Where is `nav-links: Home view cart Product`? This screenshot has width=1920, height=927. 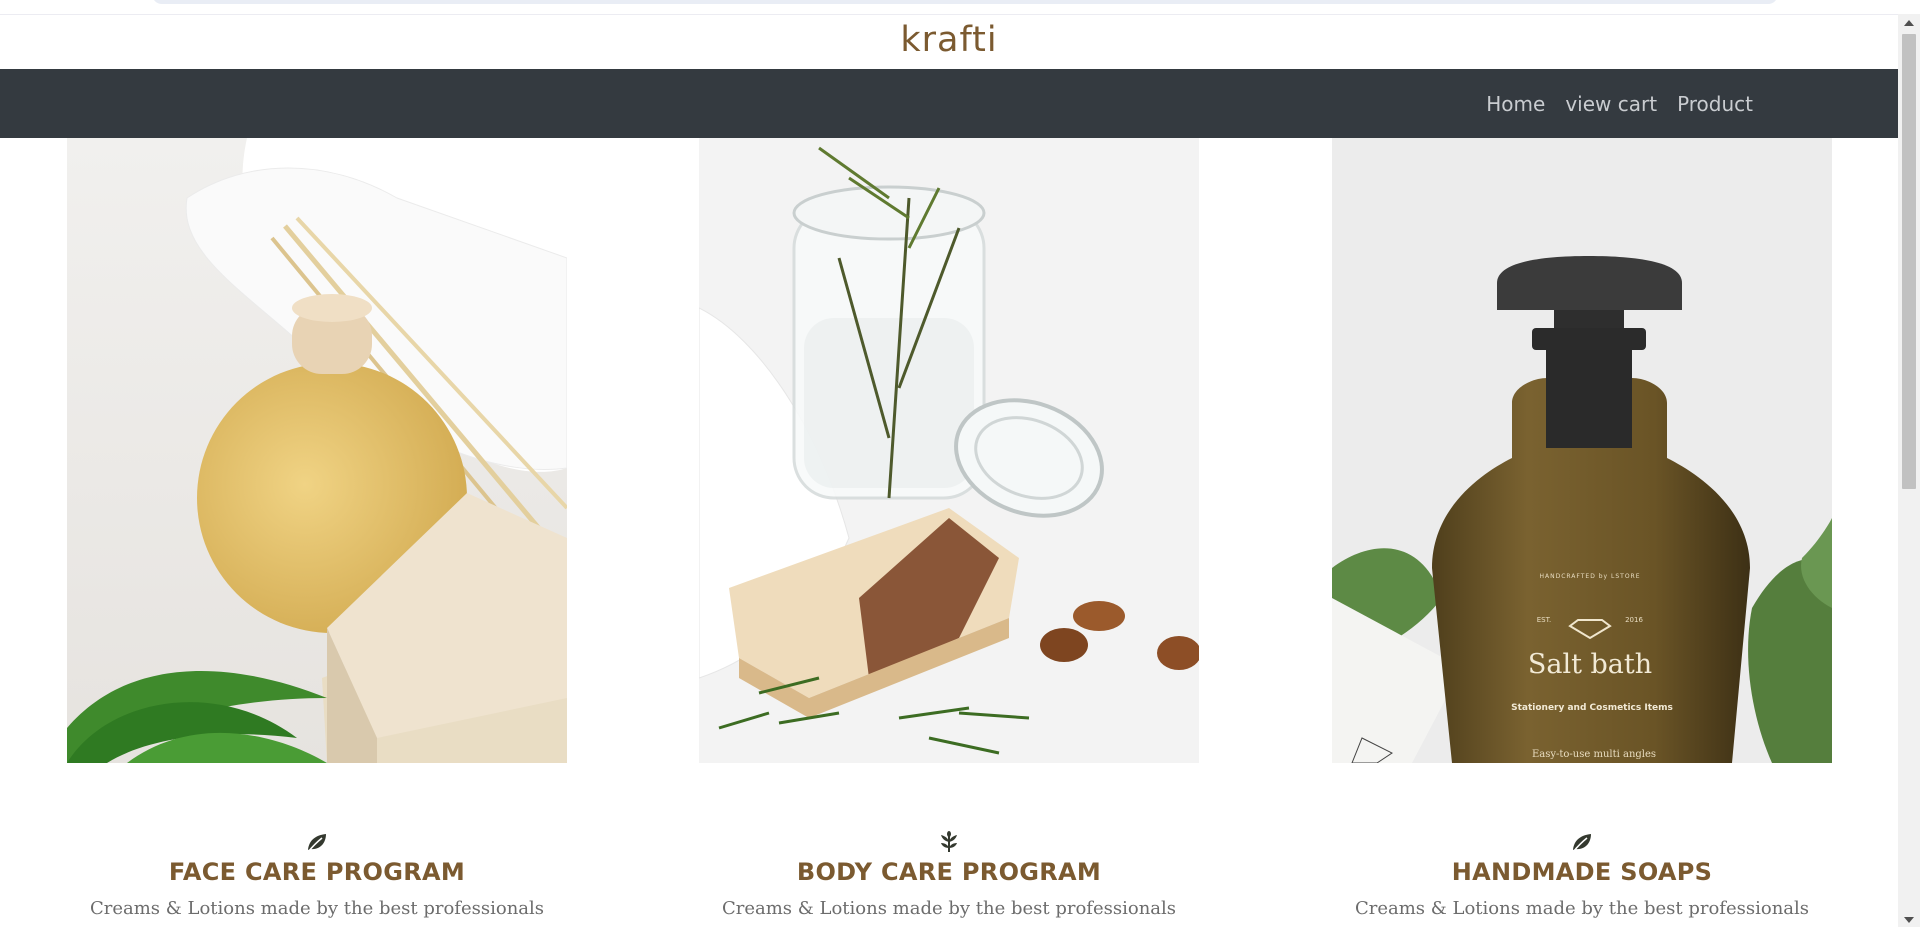 nav-links: Home view cart Product is located at coordinates (1619, 103).